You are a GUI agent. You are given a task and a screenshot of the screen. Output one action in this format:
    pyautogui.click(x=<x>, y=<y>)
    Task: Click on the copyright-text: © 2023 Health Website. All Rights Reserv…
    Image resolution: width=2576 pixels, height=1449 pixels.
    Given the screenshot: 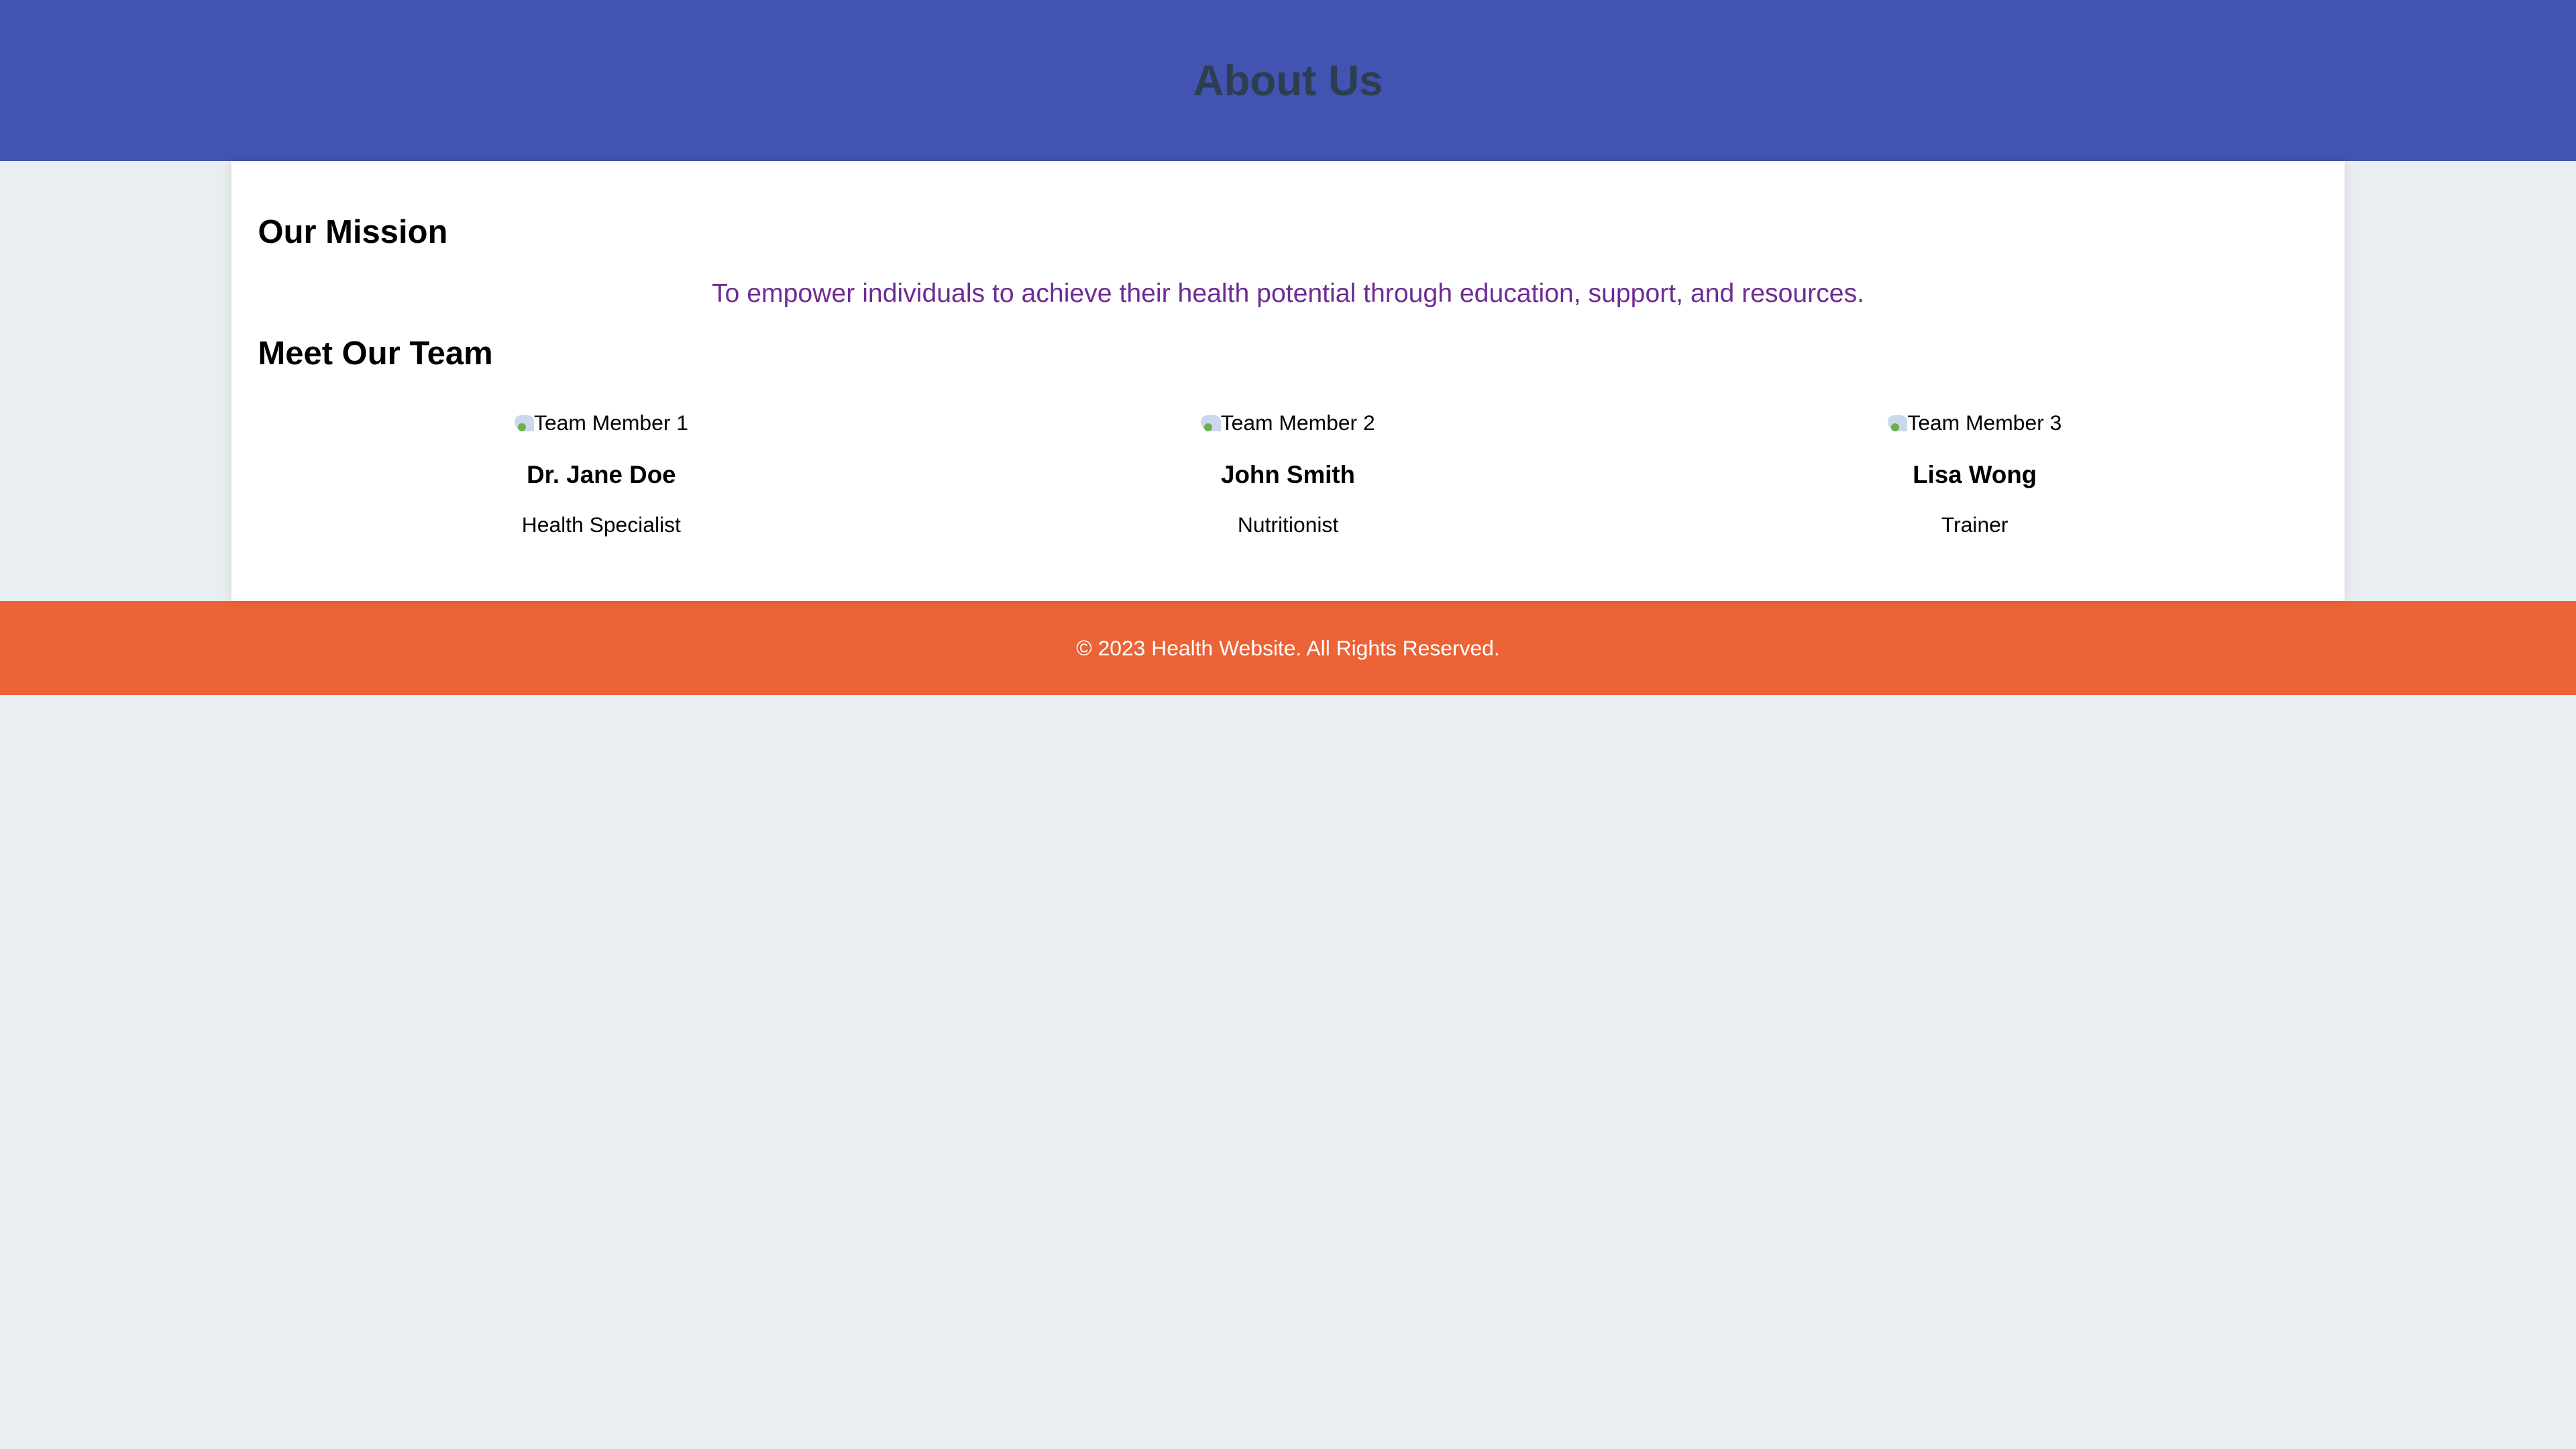 What is the action you would take?
    pyautogui.click(x=1288, y=647)
    